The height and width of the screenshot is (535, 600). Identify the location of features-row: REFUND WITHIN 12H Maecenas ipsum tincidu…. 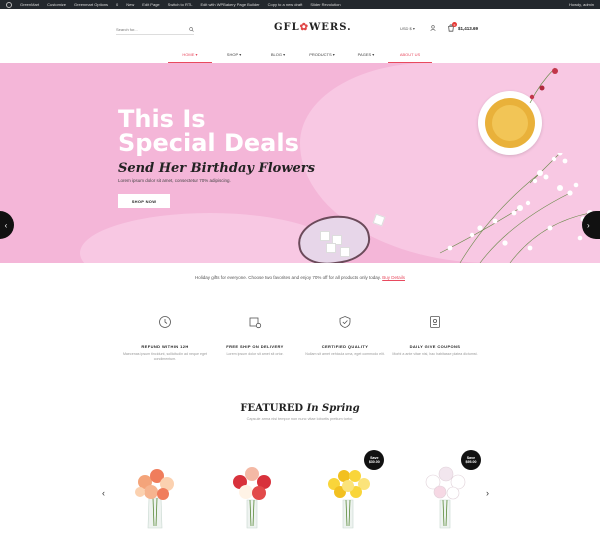
(300, 338).